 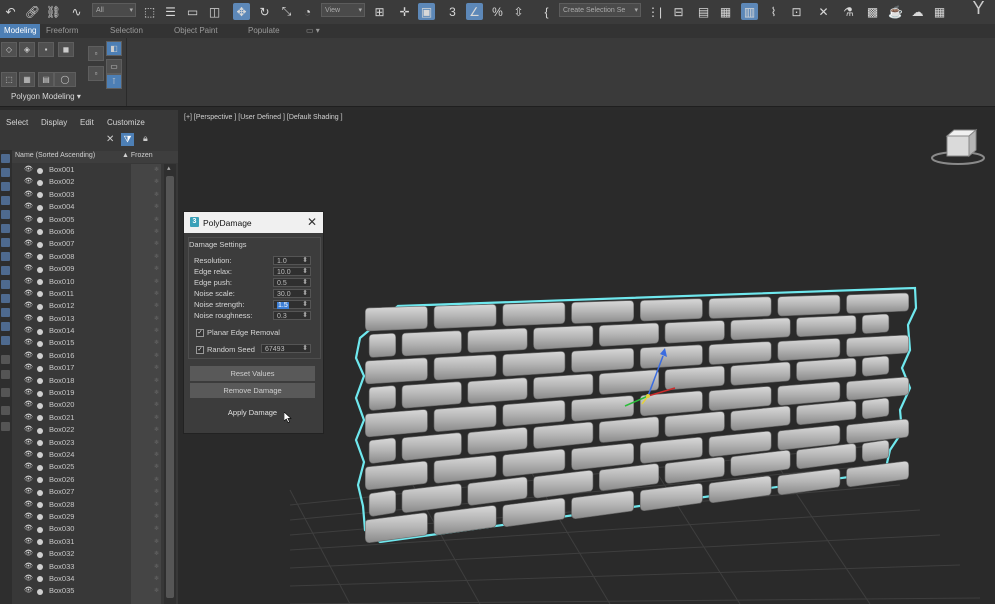 I want to click on named-selection-set-dropdown: Create Selection Se, so click(x=600, y=10).